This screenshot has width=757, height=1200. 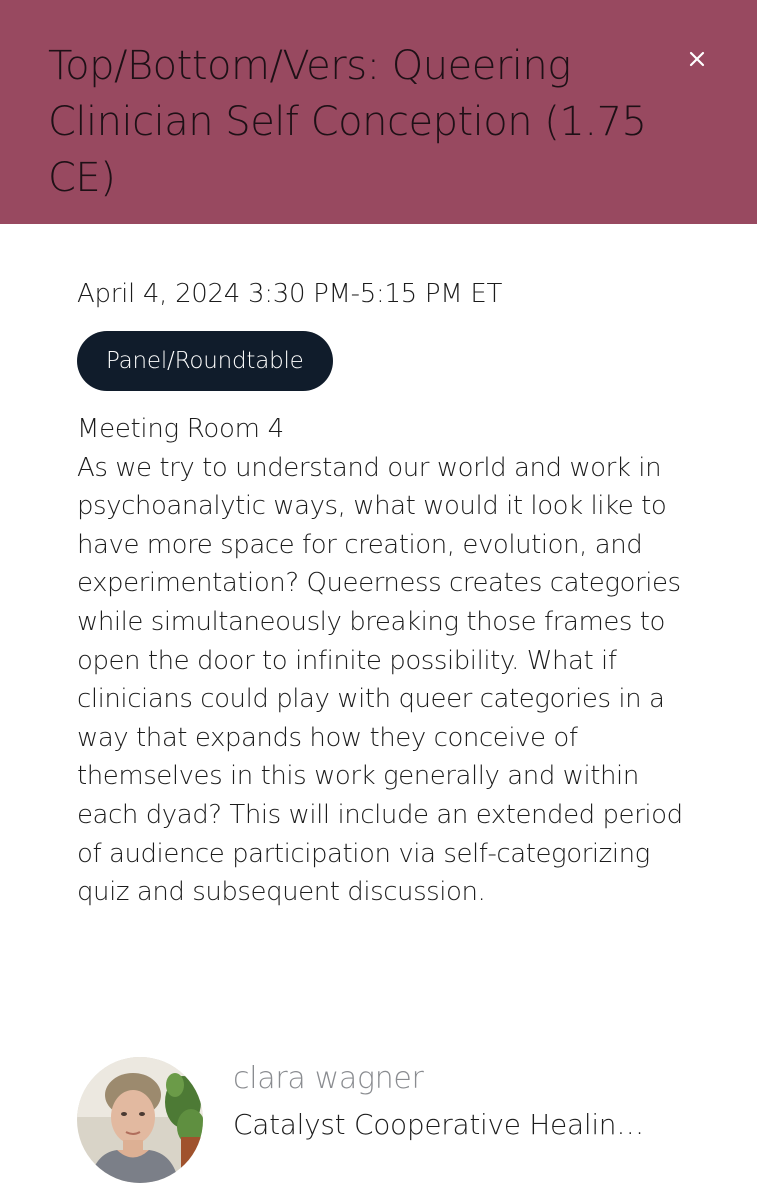 I want to click on close-button, so click(x=697, y=59).